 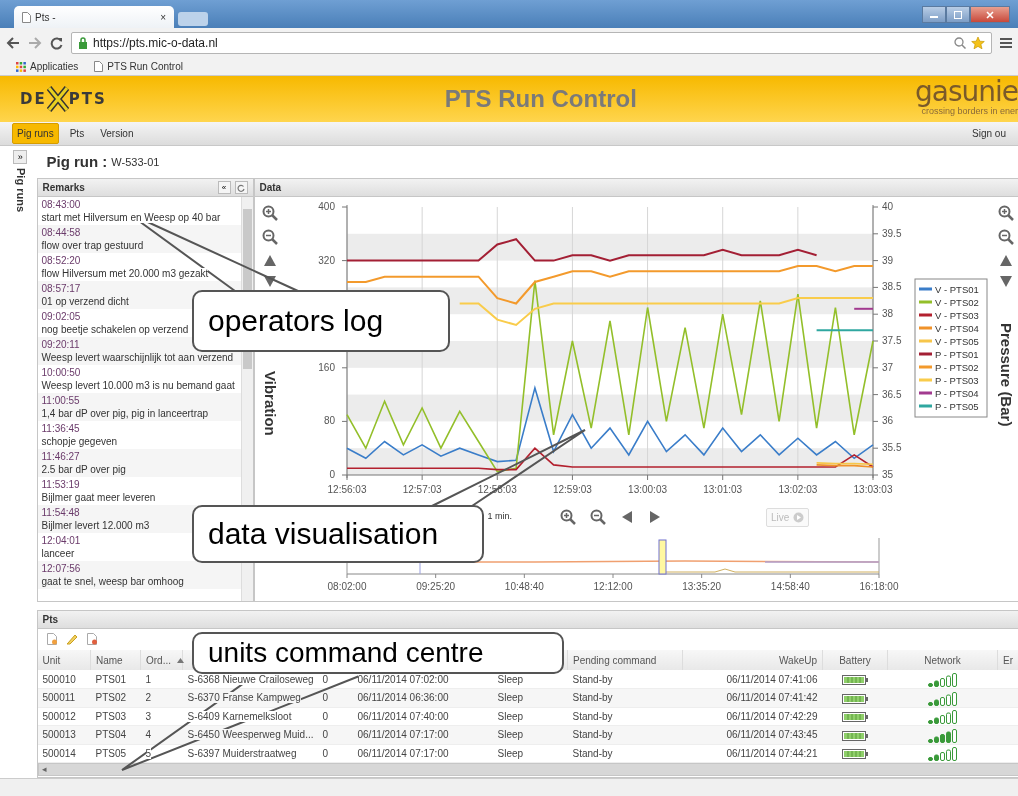 I want to click on remark-text: flow Hilversum met 20.000 m3 gezakt, so click(x=125, y=273).